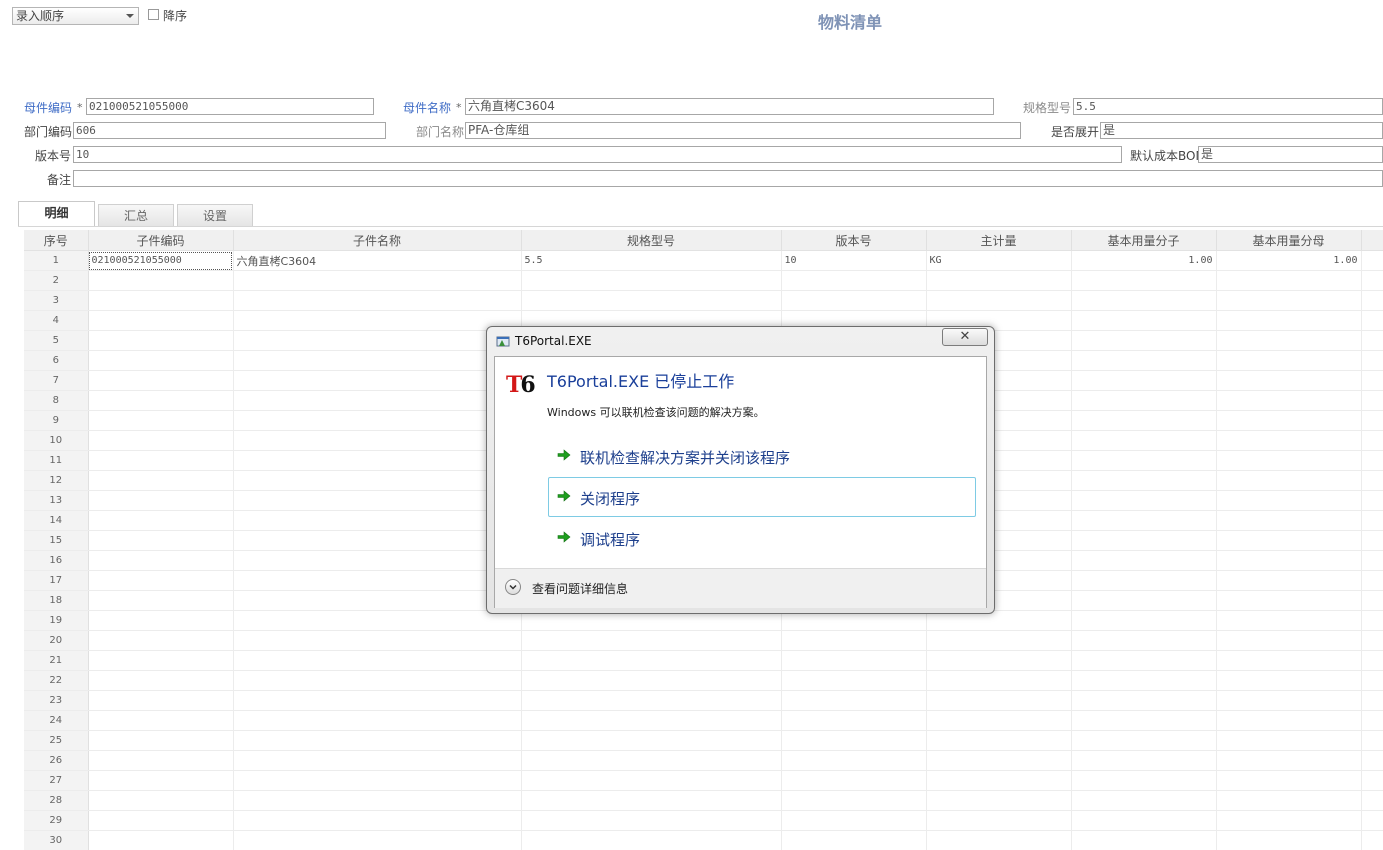 The image size is (1383, 850). What do you see at coordinates (703, 800) in the screenshot?
I see `table-row: 28` at bounding box center [703, 800].